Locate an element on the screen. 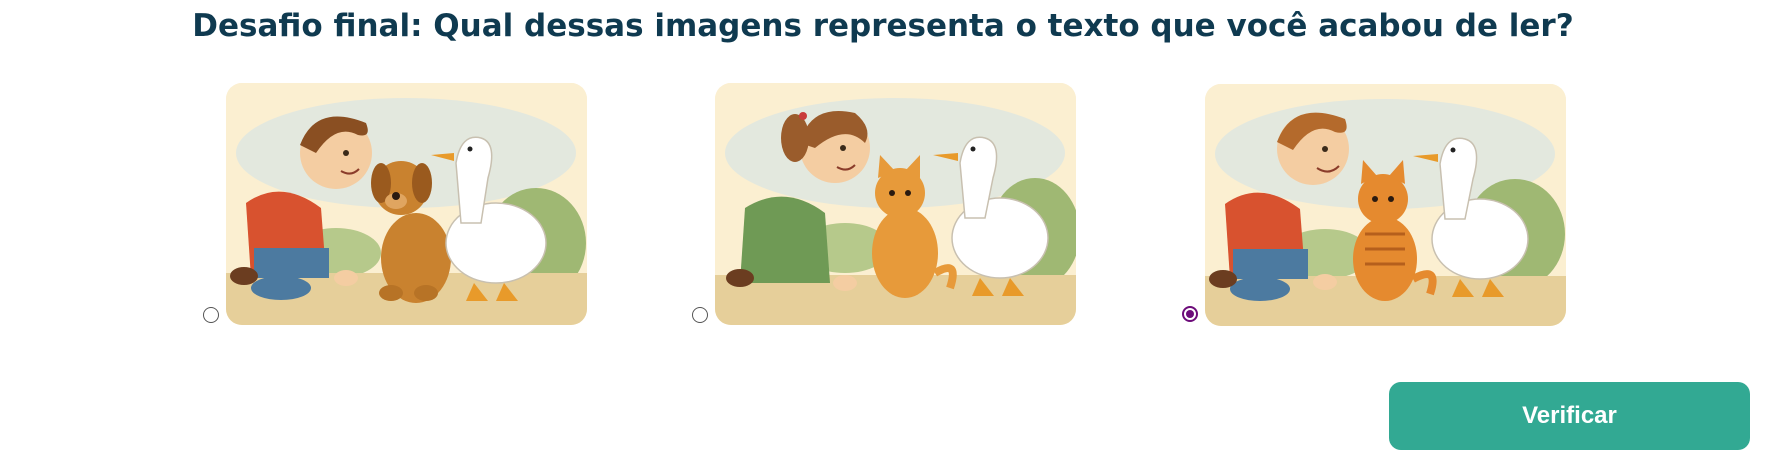 This screenshot has height=467, width=1766. option-2-radio is located at coordinates (700, 315).